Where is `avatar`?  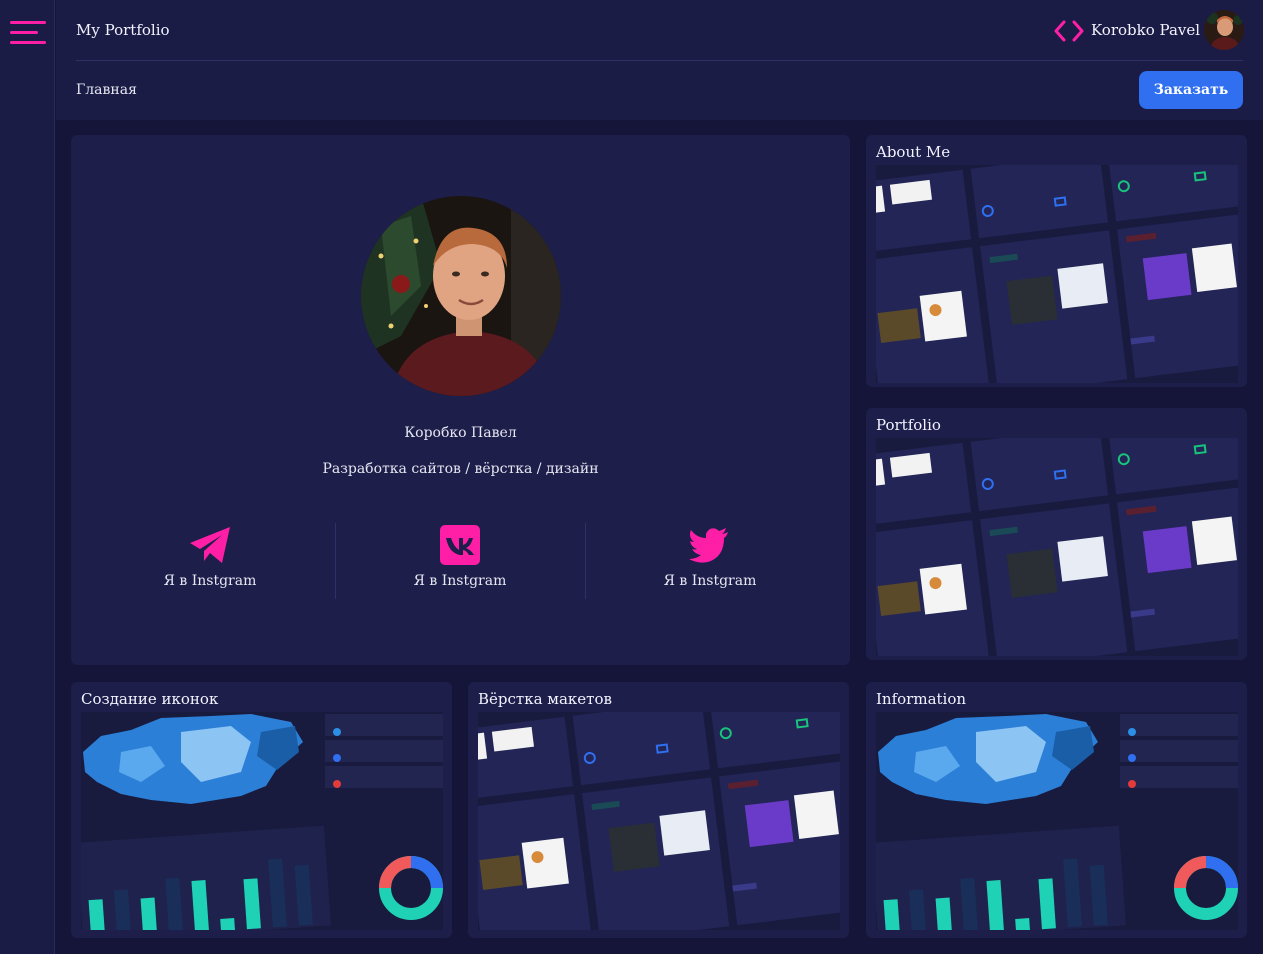 avatar is located at coordinates (1224, 30).